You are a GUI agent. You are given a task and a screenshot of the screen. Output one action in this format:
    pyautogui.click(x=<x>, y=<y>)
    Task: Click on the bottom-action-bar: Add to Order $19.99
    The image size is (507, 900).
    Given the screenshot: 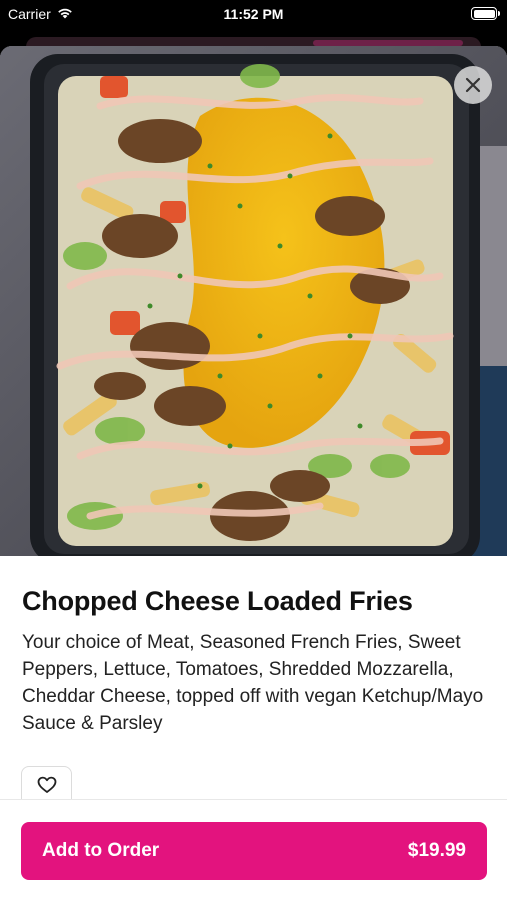 What is the action you would take?
    pyautogui.click(x=253, y=849)
    